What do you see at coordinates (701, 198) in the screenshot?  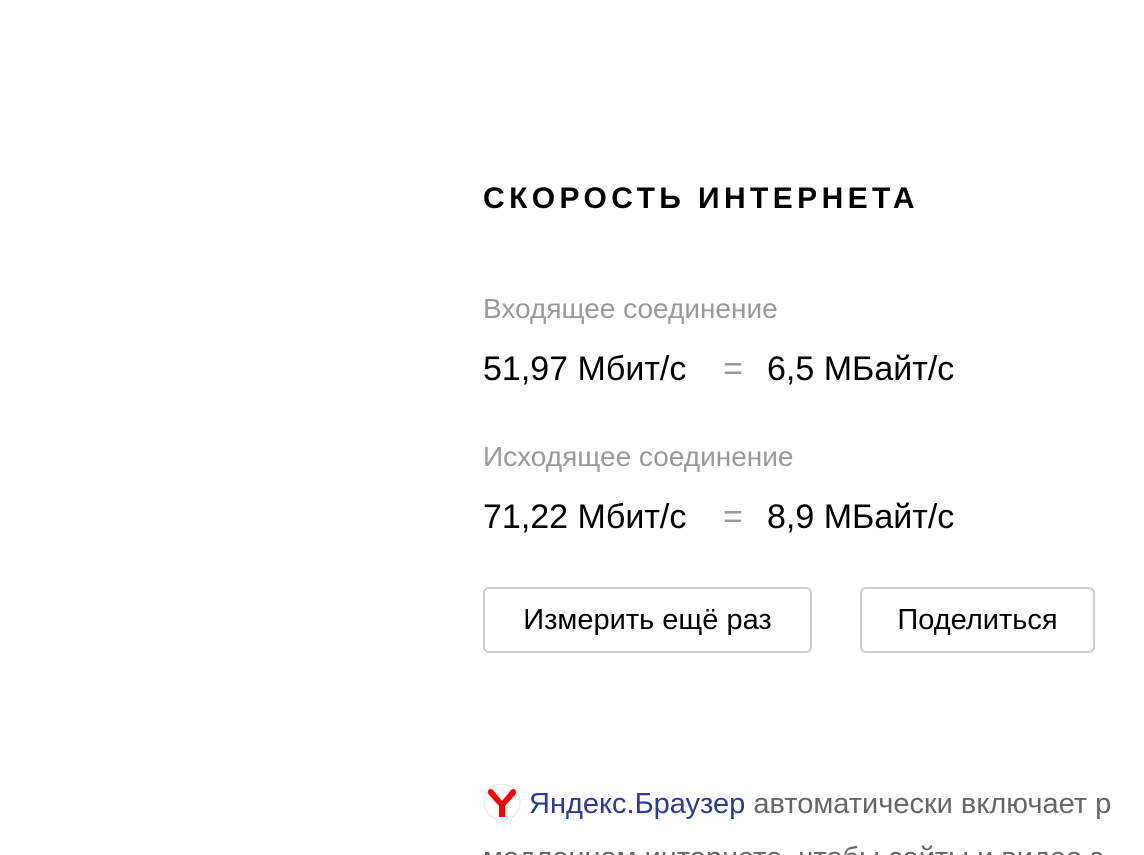 I see `page-title: СКОРОСТЬ ИНТЕРНЕТА` at bounding box center [701, 198].